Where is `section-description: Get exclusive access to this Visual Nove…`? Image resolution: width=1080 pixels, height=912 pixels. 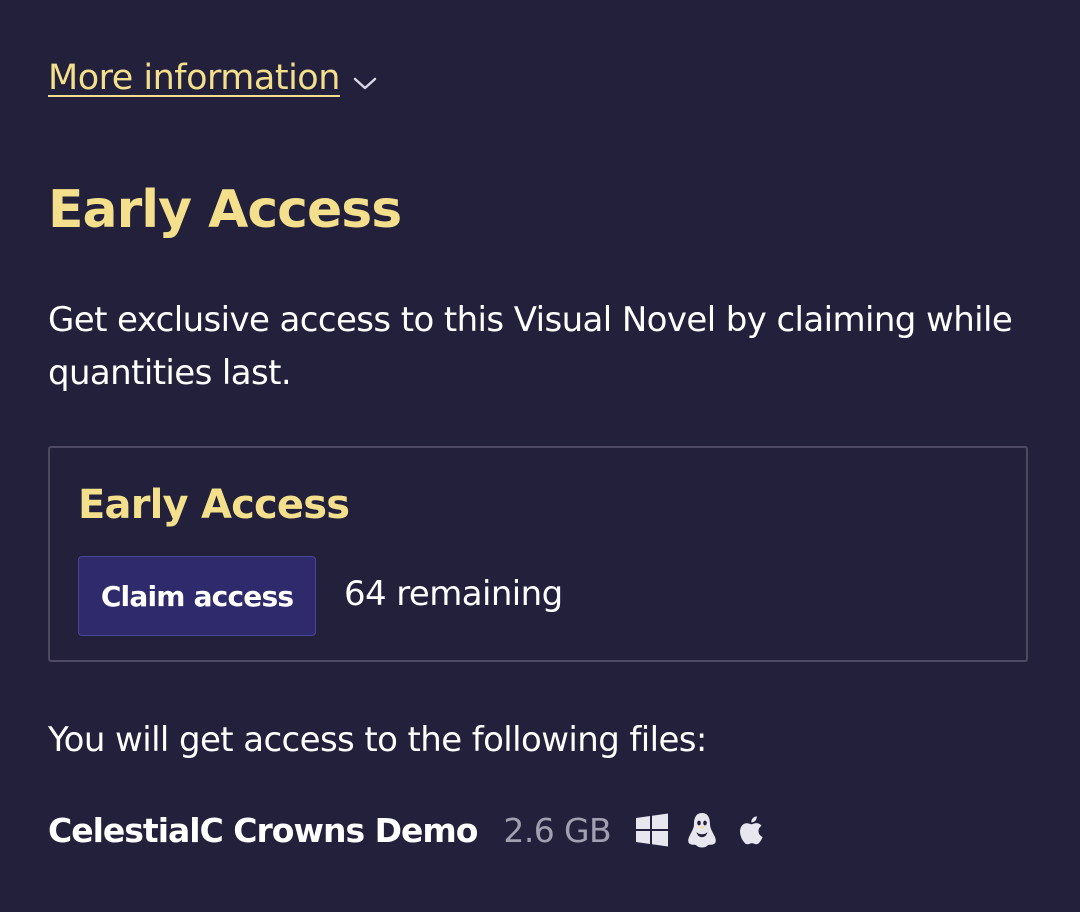
section-description: Get exclusive access to this Visual Nove… is located at coordinates (530, 346).